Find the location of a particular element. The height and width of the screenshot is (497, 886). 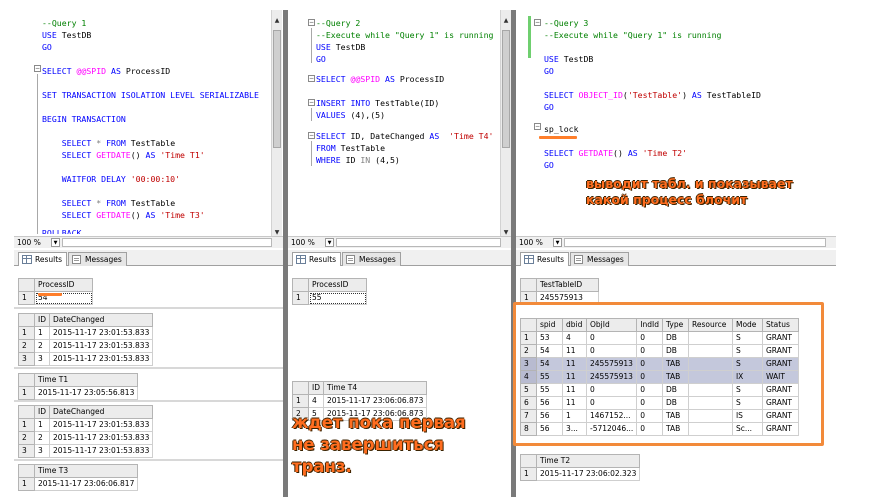

messages-icon is located at coordinates (350, 259).